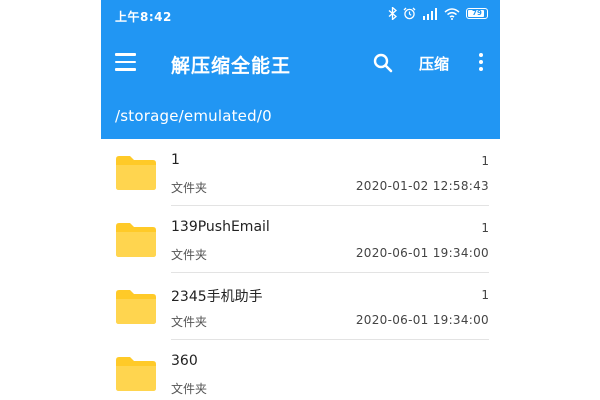 This screenshot has height=400, width=600. Describe the element at coordinates (392, 13) in the screenshot. I see `bluetooth-icon` at that location.